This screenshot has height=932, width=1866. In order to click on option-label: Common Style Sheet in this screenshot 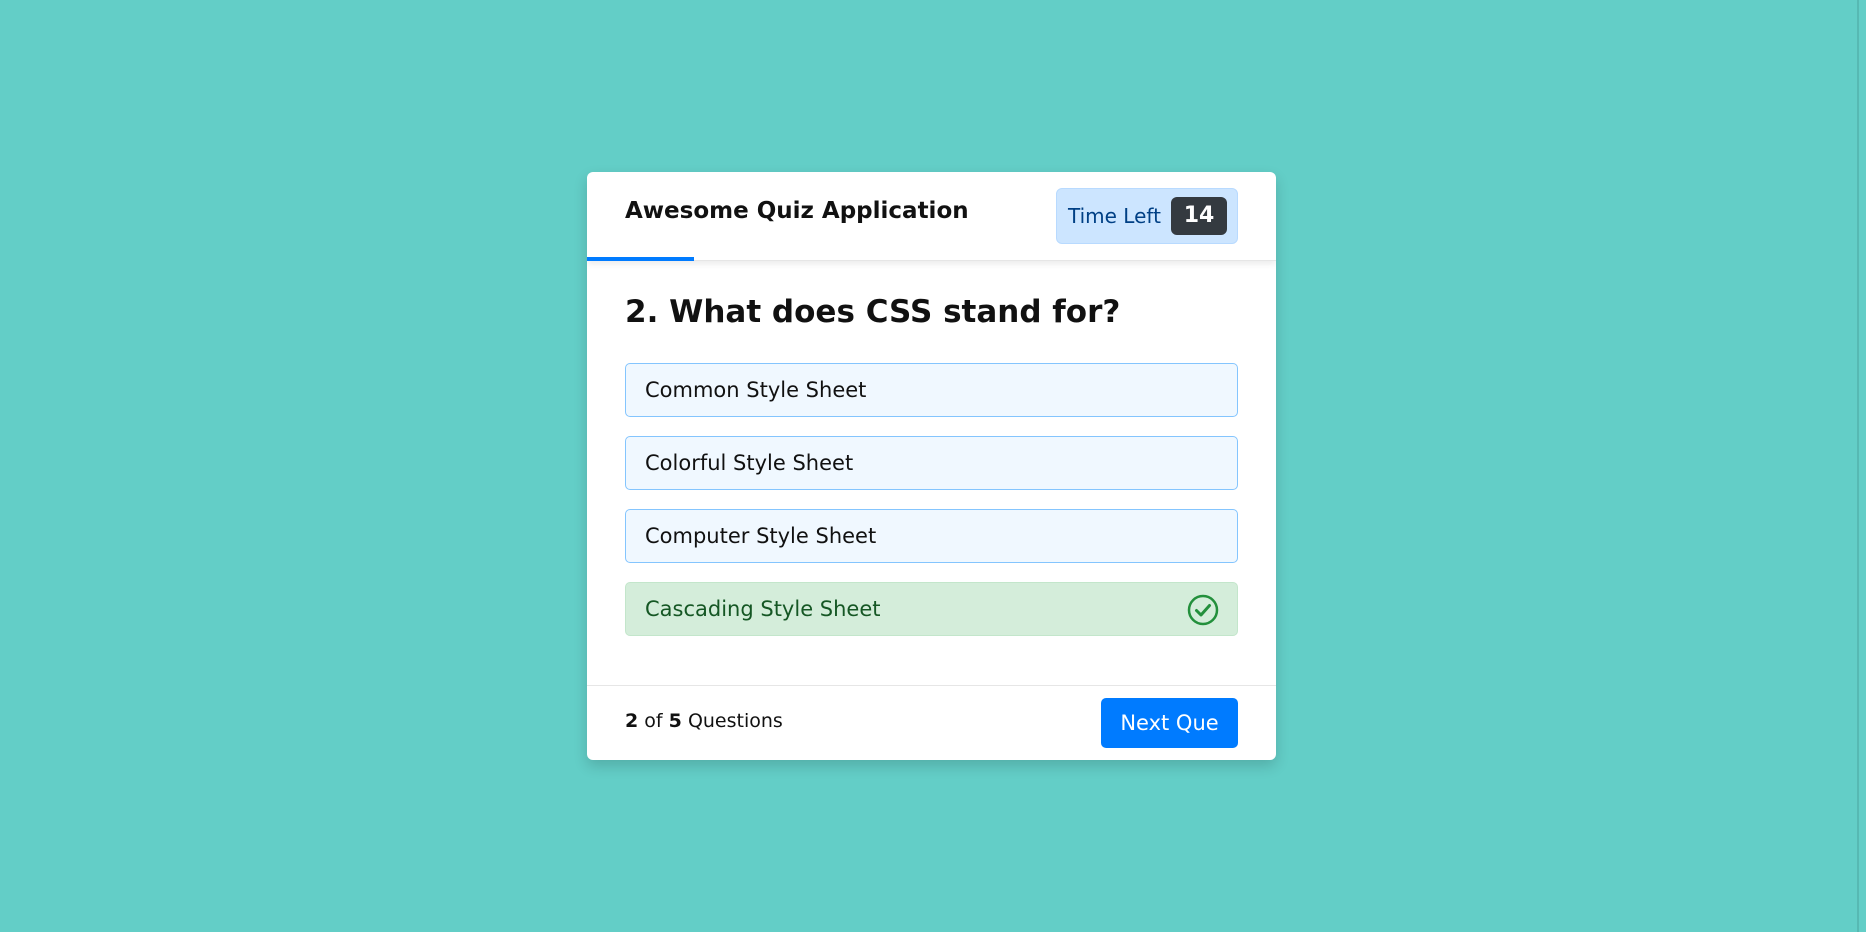, I will do `click(756, 390)`.